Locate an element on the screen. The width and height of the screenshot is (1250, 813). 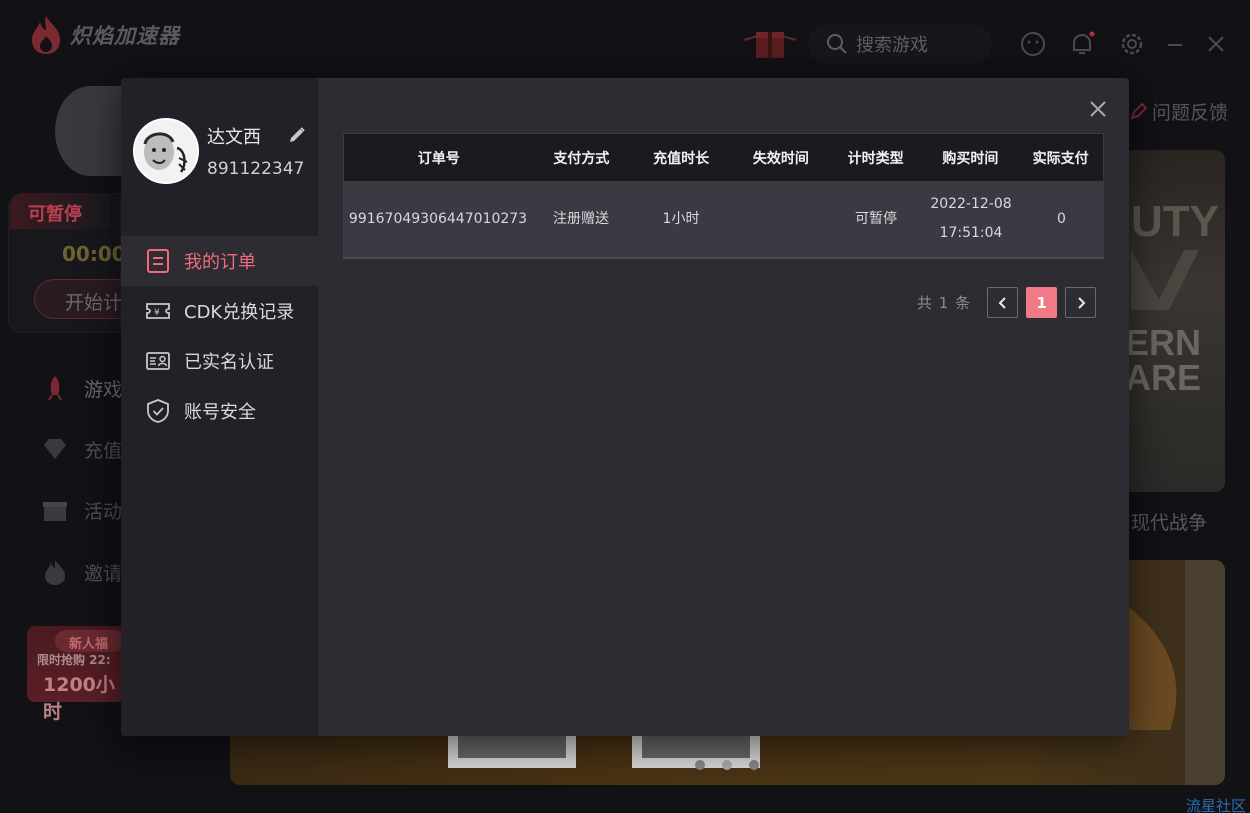
menu-item-label: 已实名认证 is located at coordinates (229, 362).